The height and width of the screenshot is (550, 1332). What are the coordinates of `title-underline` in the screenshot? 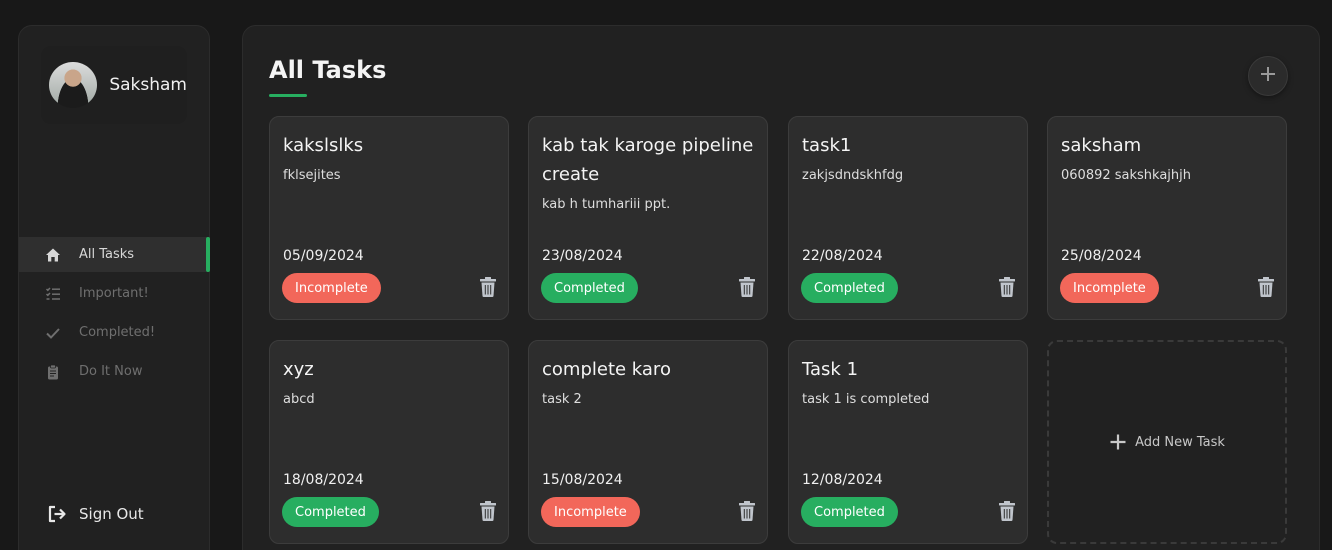 It's located at (288, 95).